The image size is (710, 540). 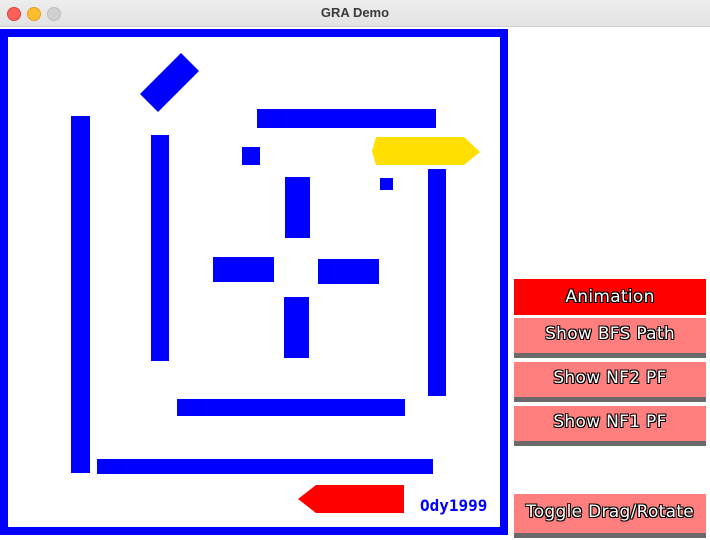 What do you see at coordinates (80, 294) in the screenshot?
I see `obstacle-left-vertical` at bounding box center [80, 294].